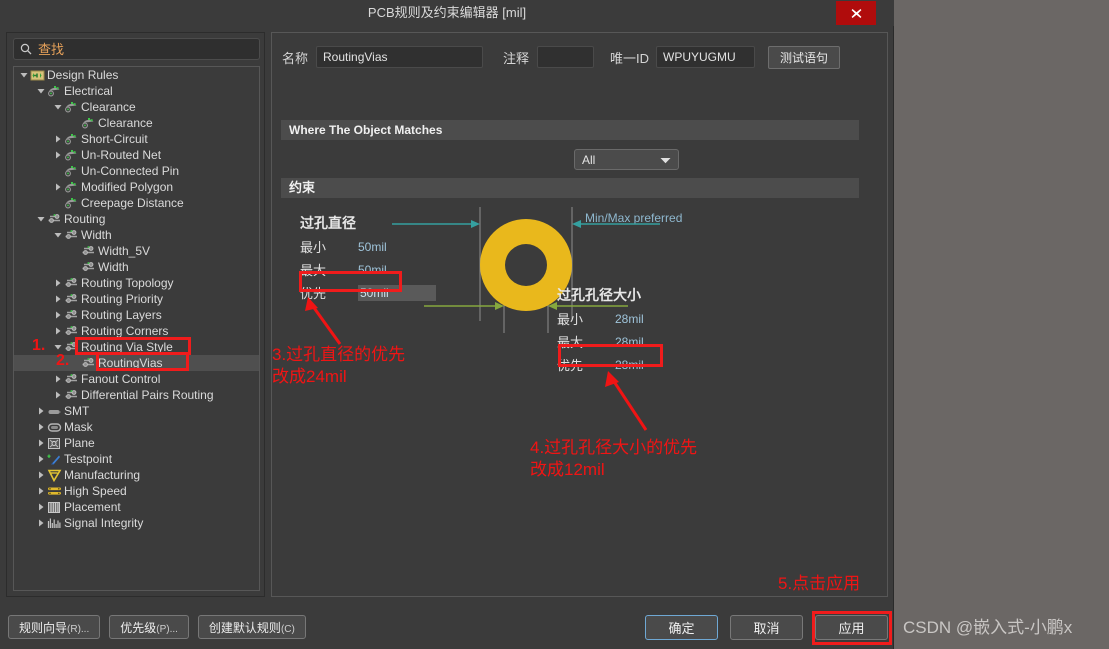 The height and width of the screenshot is (649, 1109). I want to click on tree-item-label: Un-Connected Pin, so click(130, 171).